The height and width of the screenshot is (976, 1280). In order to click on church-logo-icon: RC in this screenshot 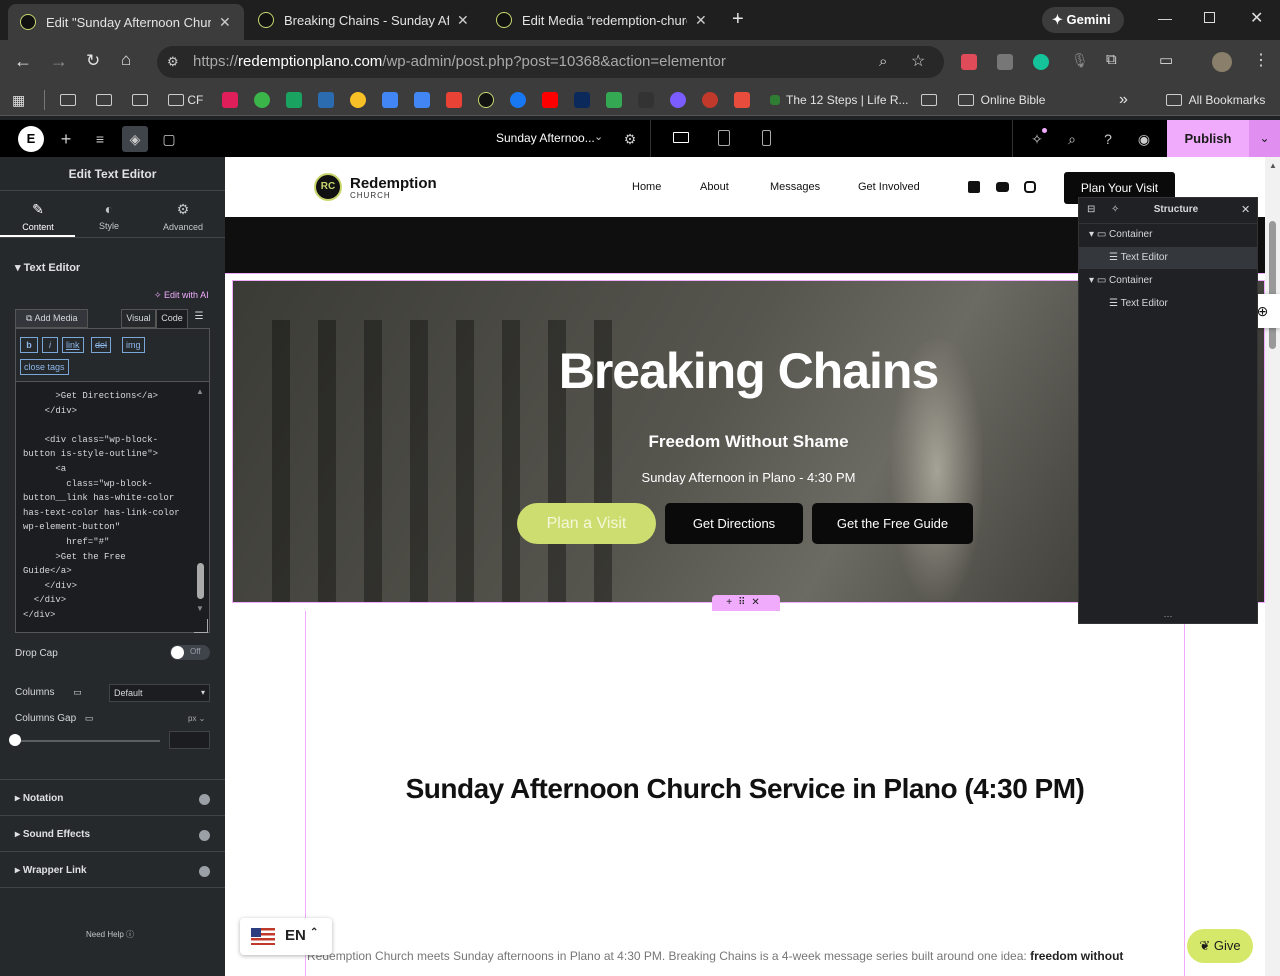, I will do `click(328, 187)`.